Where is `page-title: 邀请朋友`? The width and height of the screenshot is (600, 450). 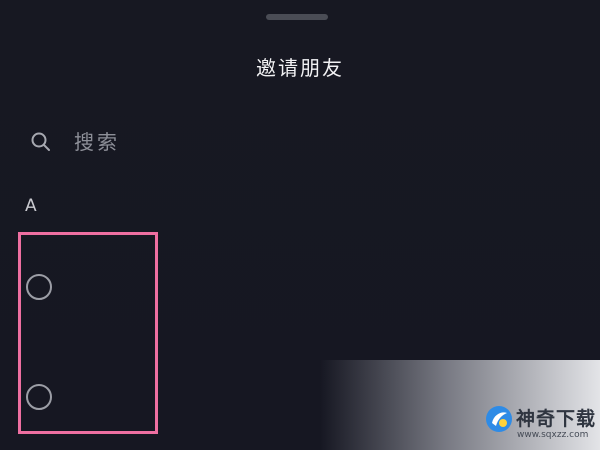 page-title: 邀请朋友 is located at coordinates (300, 68).